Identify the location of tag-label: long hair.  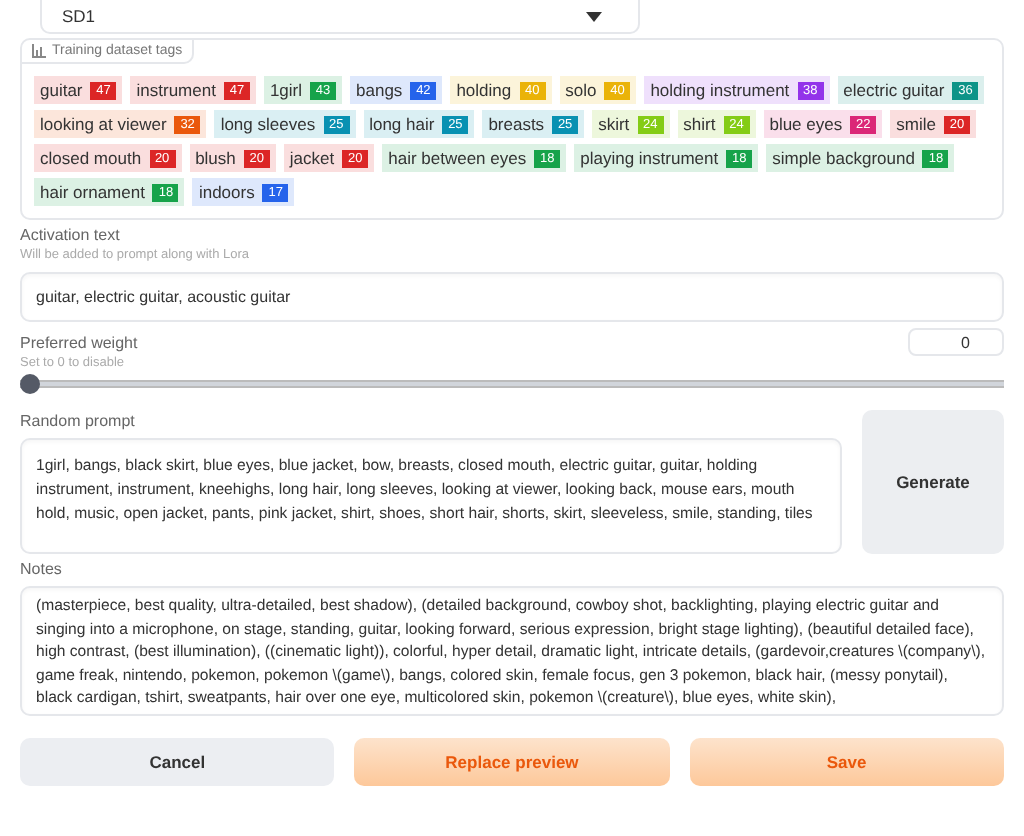
(402, 124).